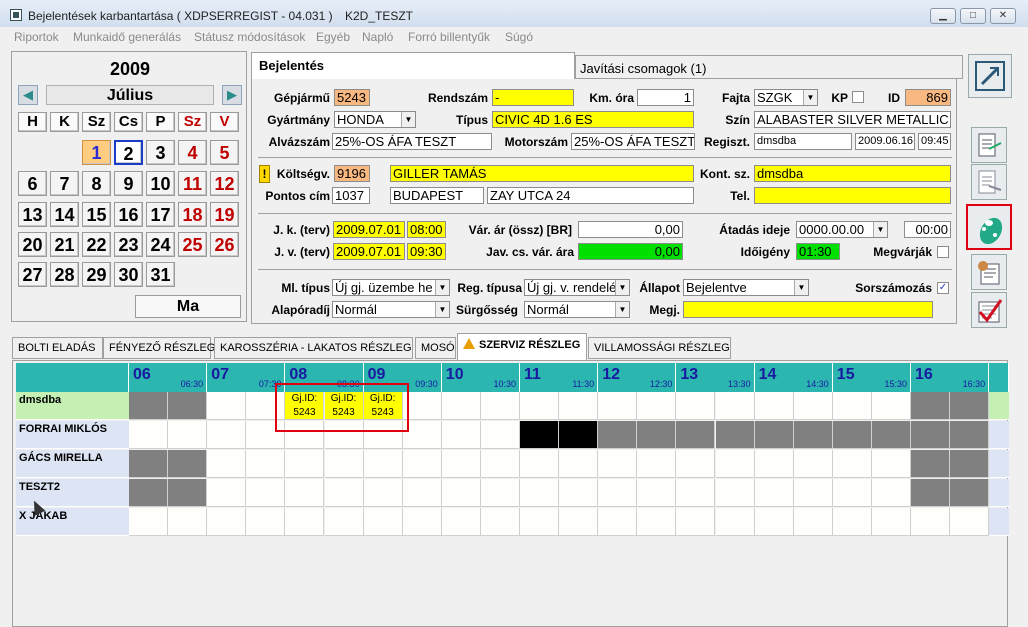 This screenshot has height=627, width=1028. What do you see at coordinates (769, 67) in the screenshot?
I see `tab-javitasi-csomagok: Javítási csomagok (1)` at bounding box center [769, 67].